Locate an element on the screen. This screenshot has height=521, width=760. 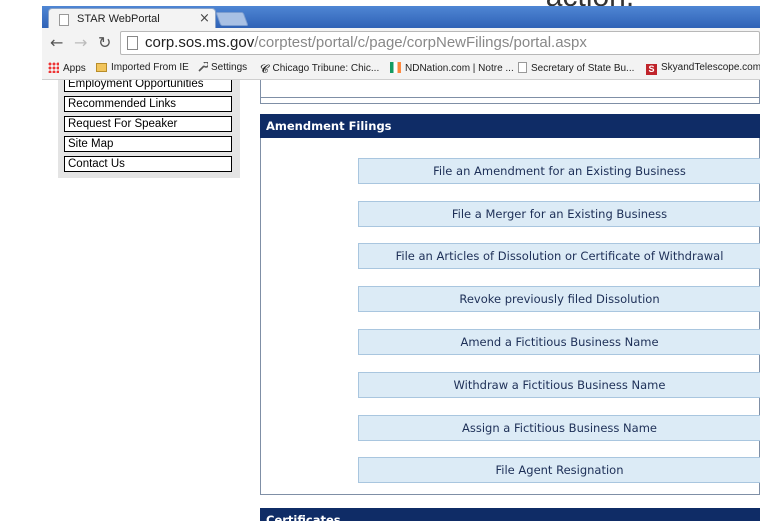
tab-star-webportal: STAR WebPortal × is located at coordinates (132, 19).